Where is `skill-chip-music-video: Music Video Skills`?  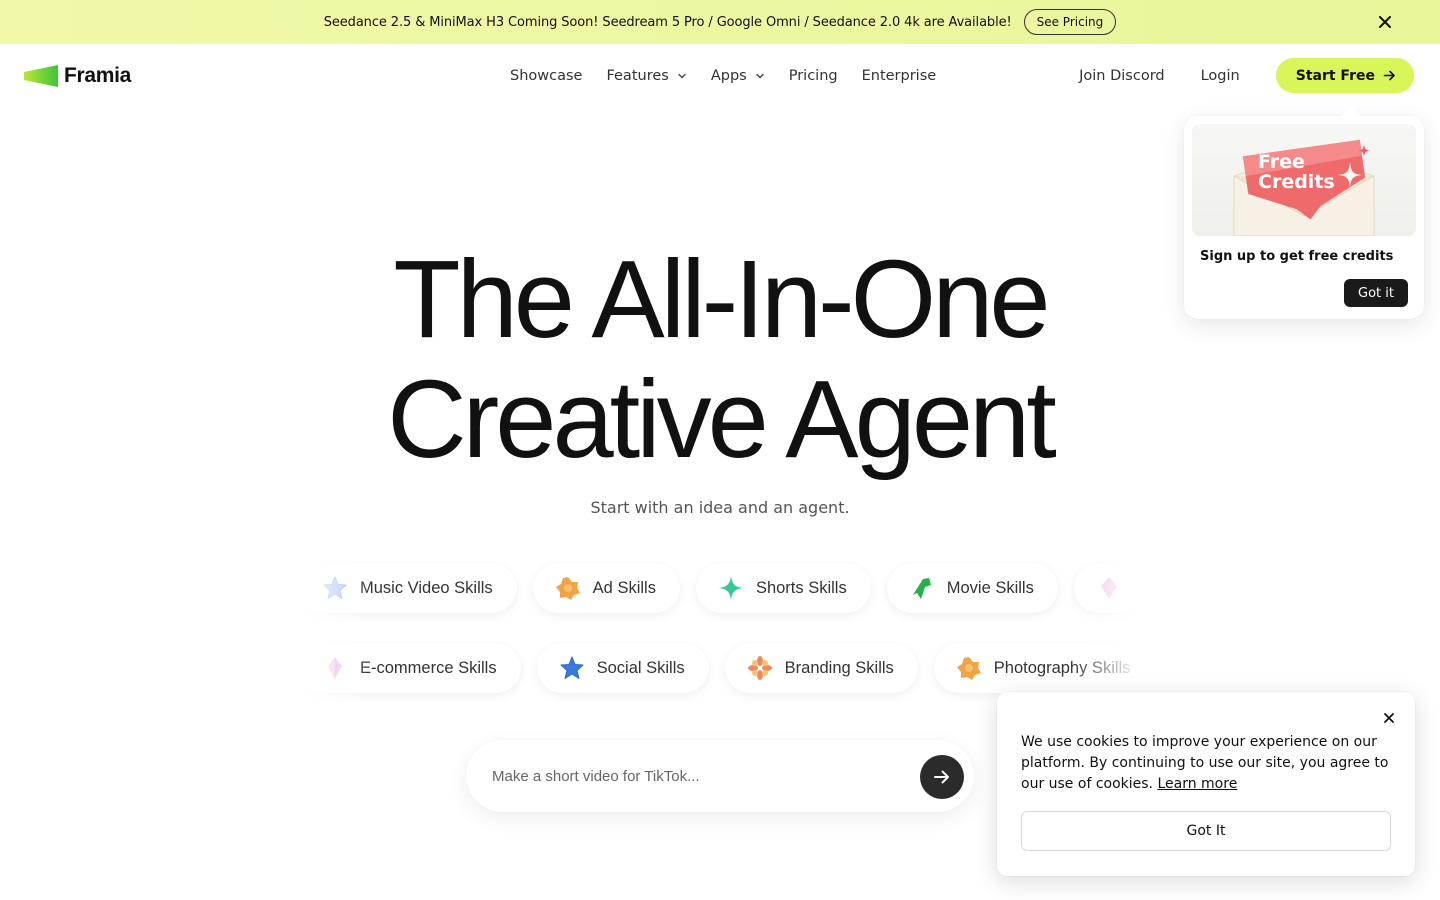 skill-chip-music-video: Music Video Skills is located at coordinates (408, 588).